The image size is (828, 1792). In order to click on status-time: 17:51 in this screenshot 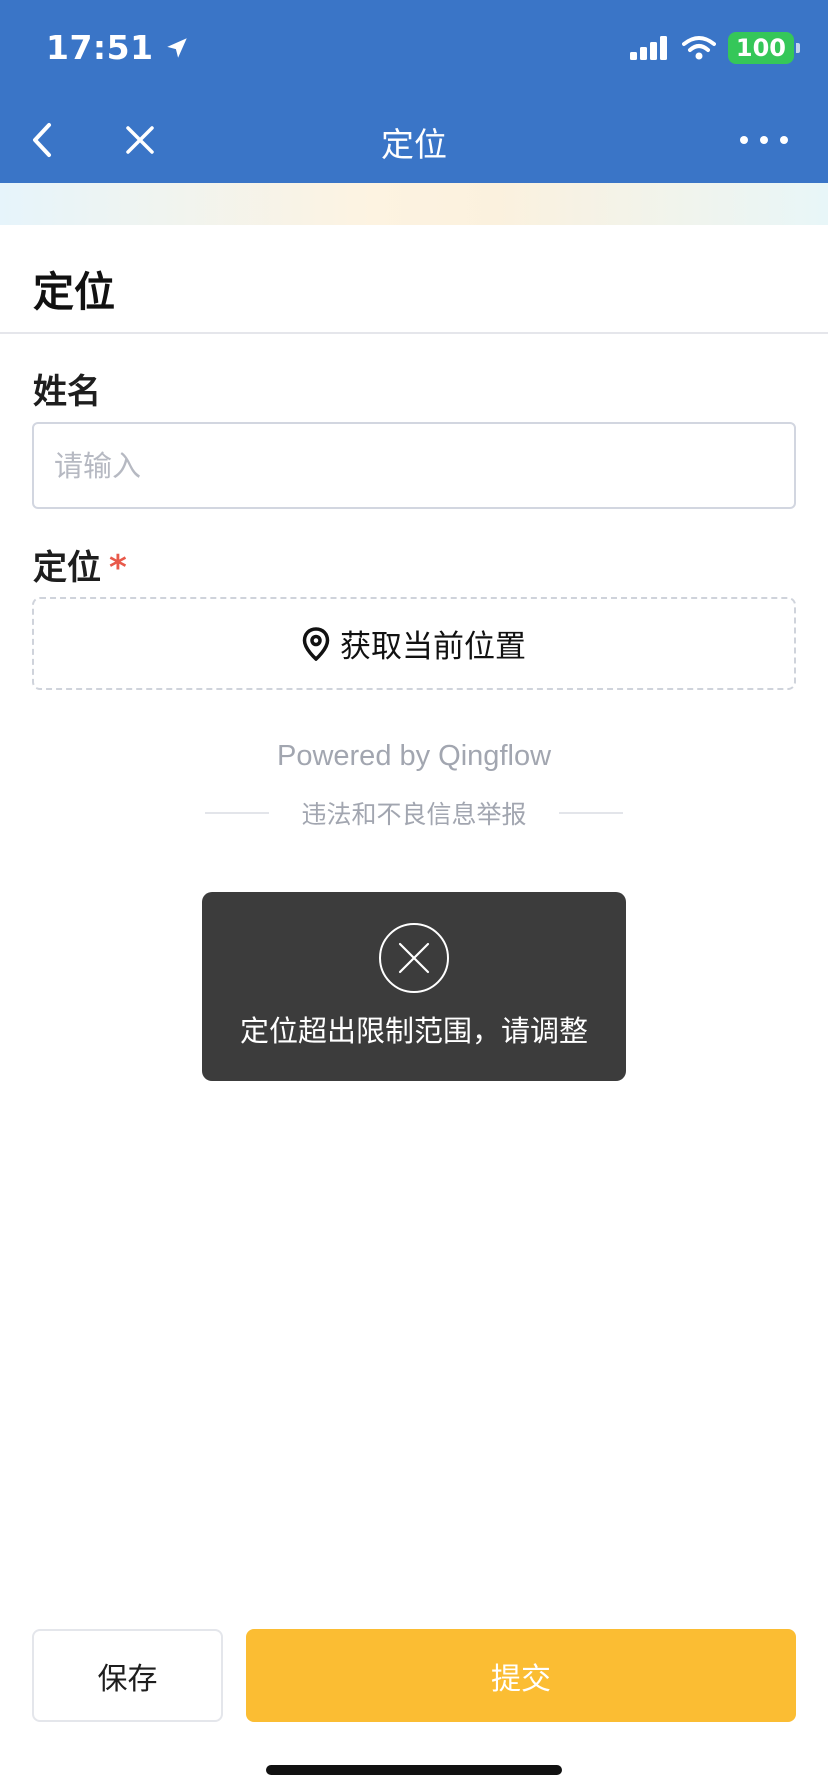, I will do `click(118, 47)`.